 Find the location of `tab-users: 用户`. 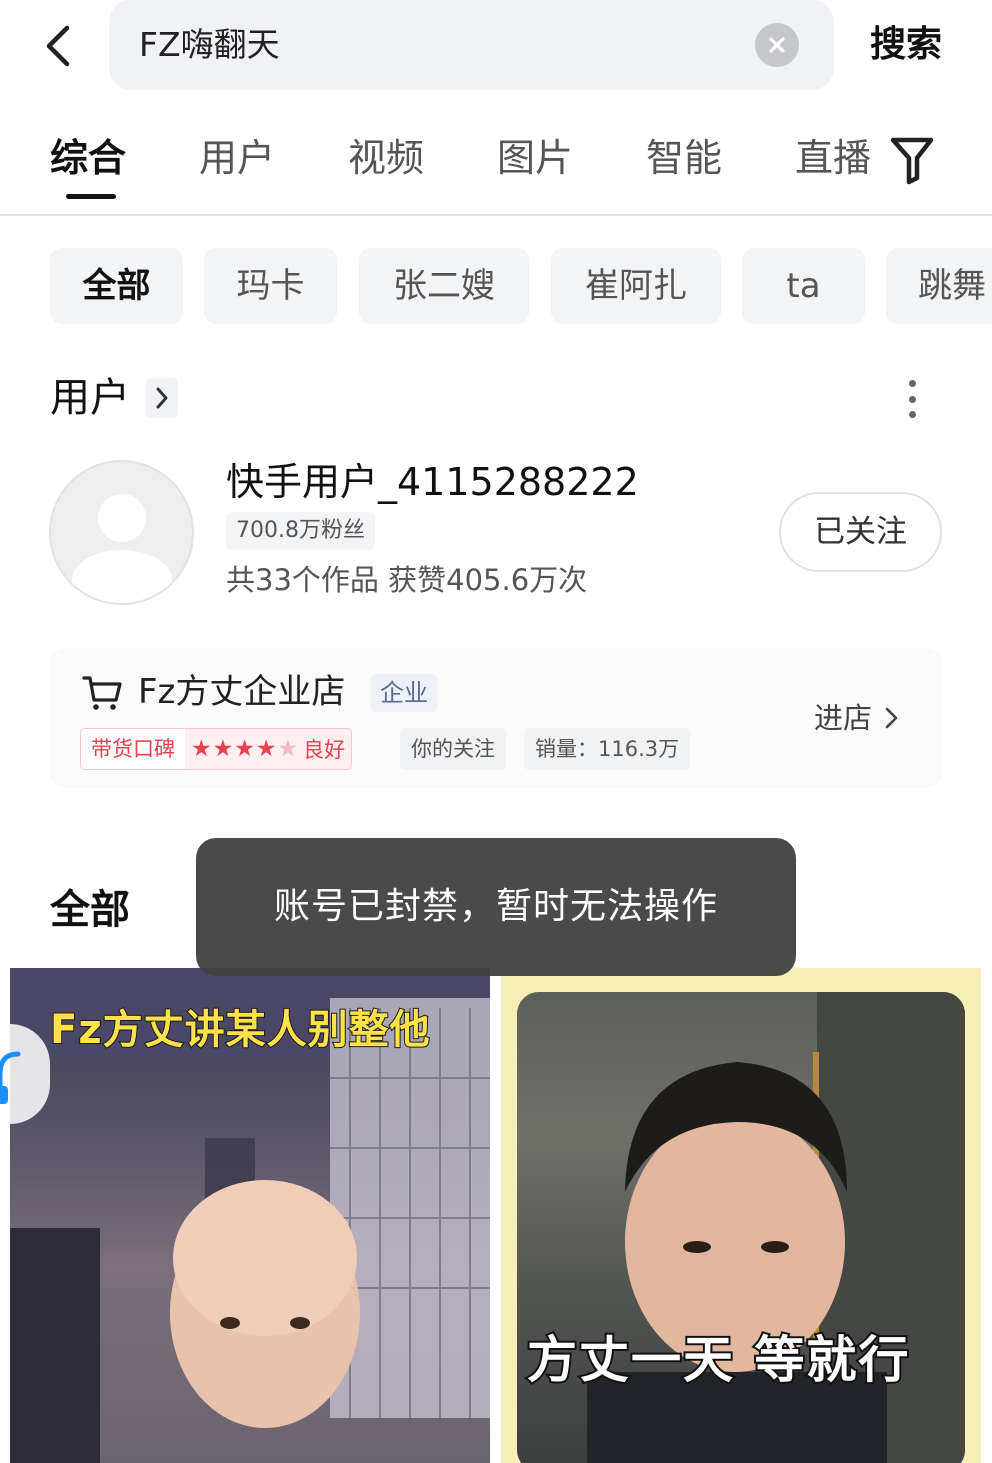

tab-users: 用户 is located at coordinates (237, 158).